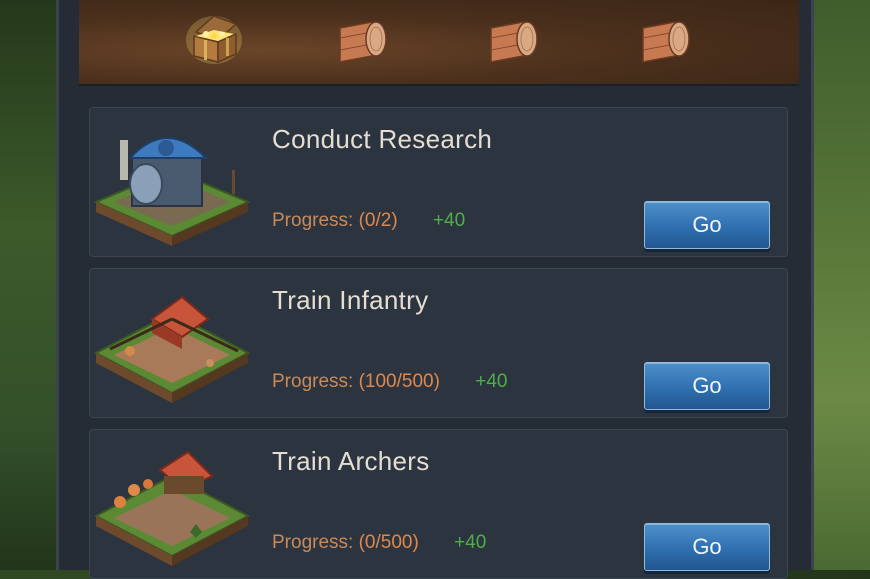 This screenshot has height=579, width=870. What do you see at coordinates (378, 220) in the screenshot?
I see `progress-value: (0/2)` at bounding box center [378, 220].